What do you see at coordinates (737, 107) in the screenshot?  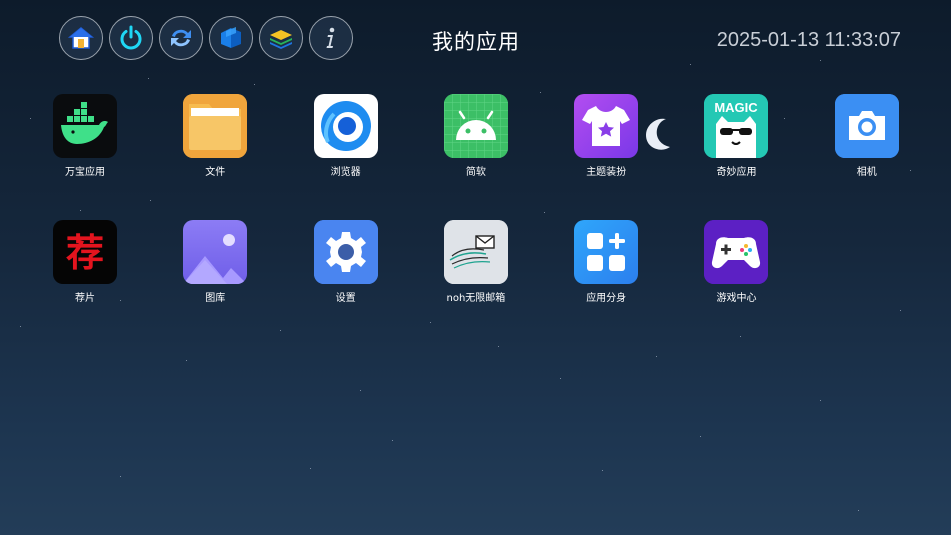 I see `svg-text: MAGIC` at bounding box center [737, 107].